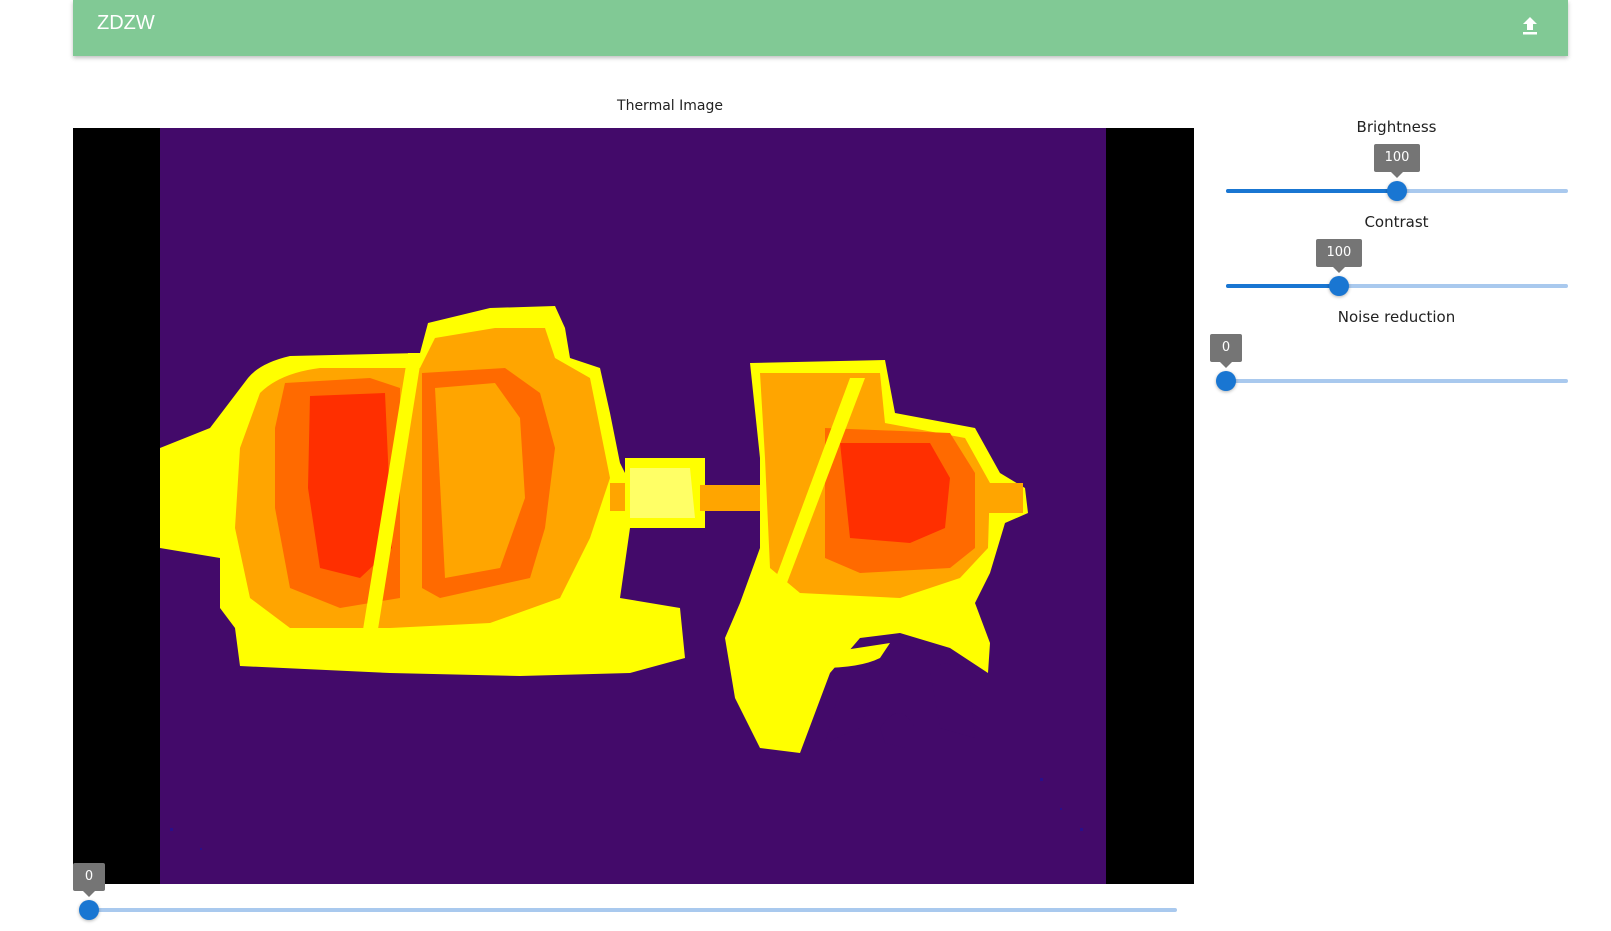  What do you see at coordinates (625, 894) in the screenshot?
I see `frame-slider: 0` at bounding box center [625, 894].